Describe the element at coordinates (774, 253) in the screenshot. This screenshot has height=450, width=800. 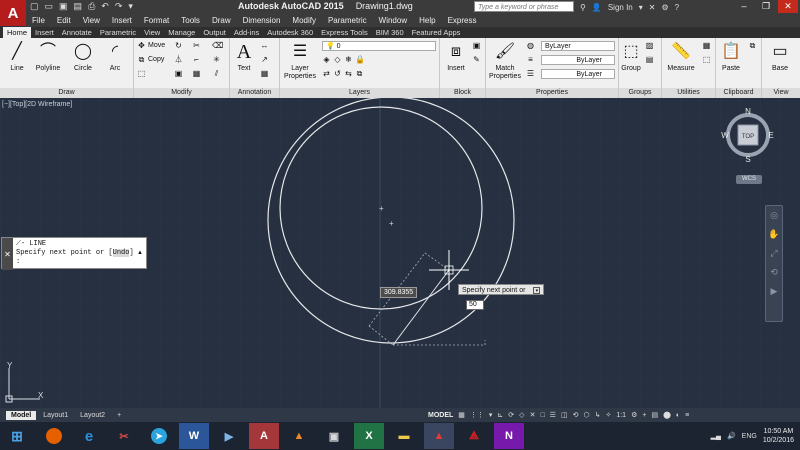
I see `zoom-extents-icon: ⤢` at that location.